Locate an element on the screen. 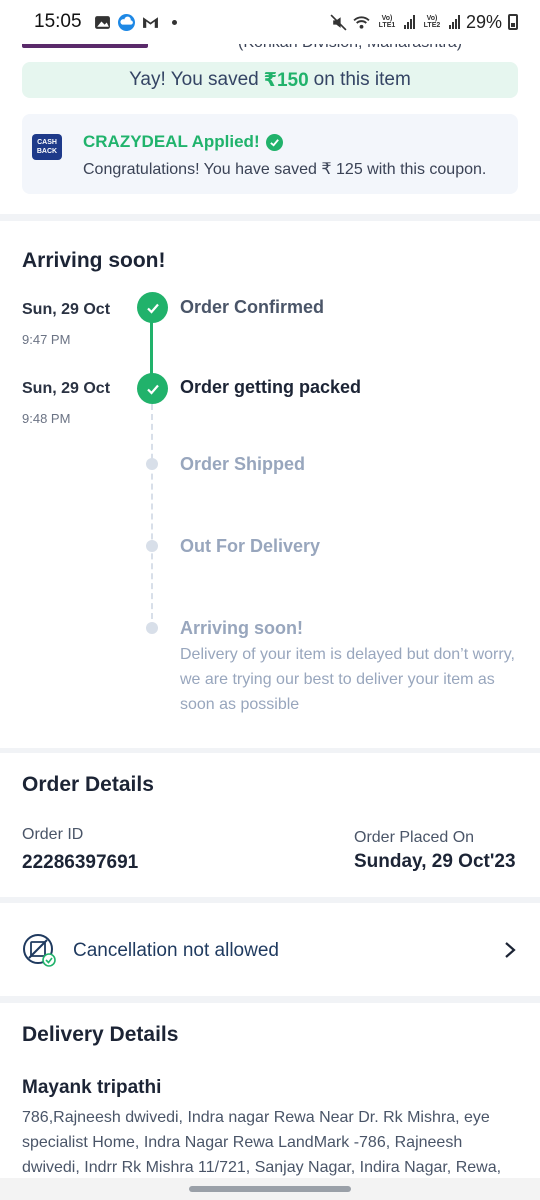  cloud-upload-icon is located at coordinates (126, 22).